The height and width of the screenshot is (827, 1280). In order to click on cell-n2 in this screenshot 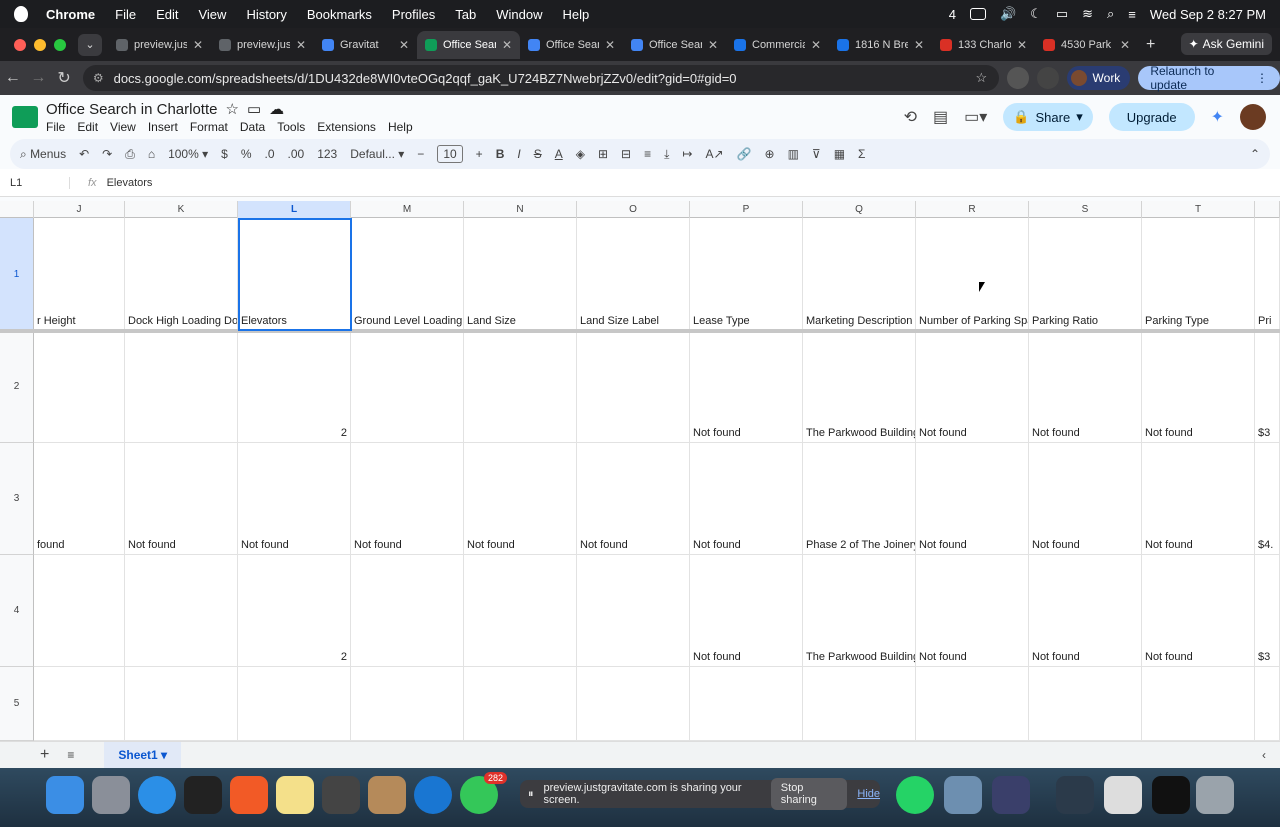, I will do `click(520, 387)`.